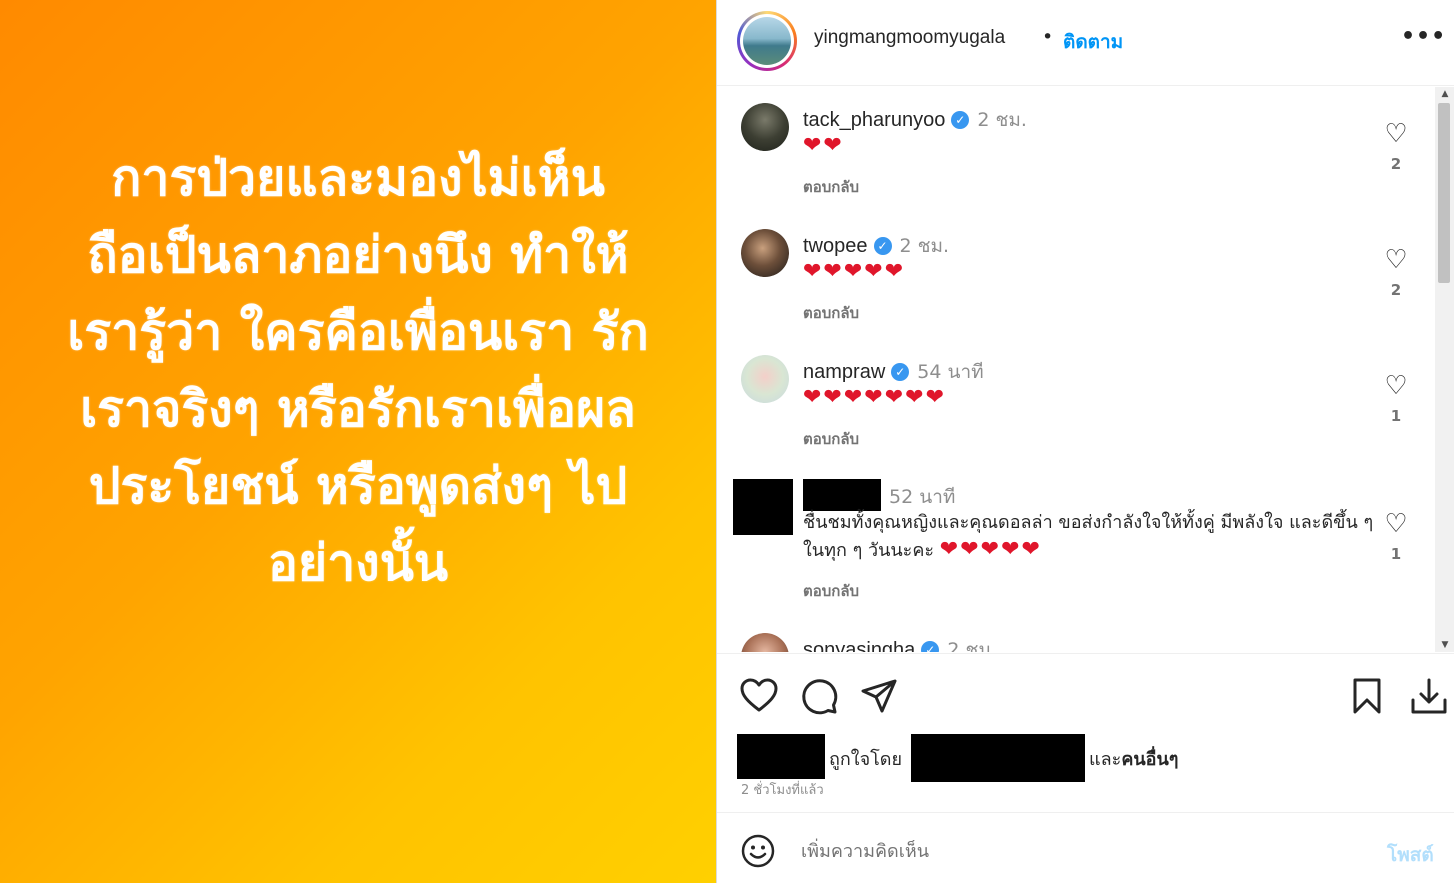 Image resolution: width=1454 pixels, height=883 pixels. Describe the element at coordinates (358, 563) in the screenshot. I see `post-text-line: อย่างนั้น` at that location.